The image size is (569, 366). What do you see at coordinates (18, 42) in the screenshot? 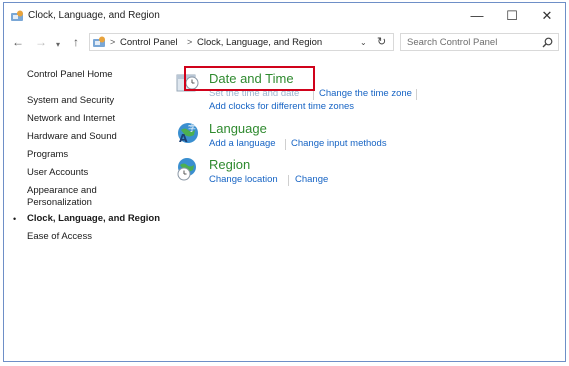
I see `back-arrow-icon: ←` at bounding box center [18, 42].